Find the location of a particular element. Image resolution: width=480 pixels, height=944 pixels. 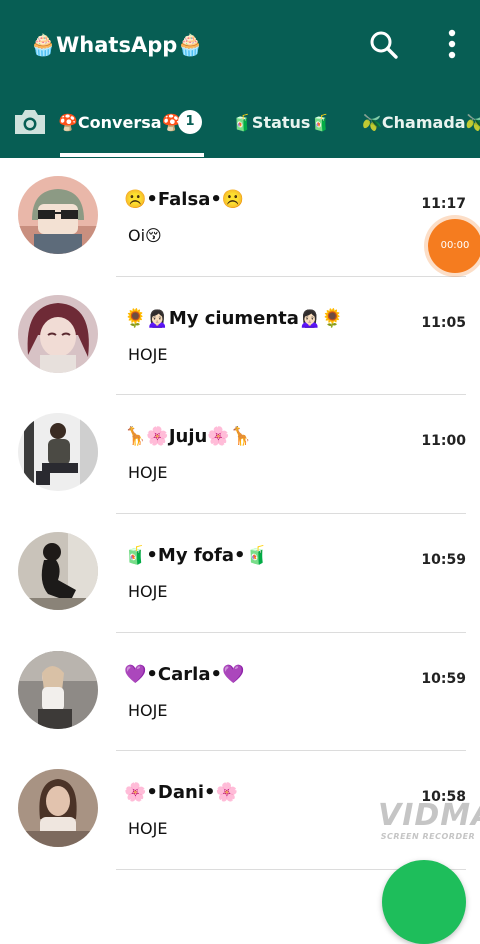

chat-row: 💜•Carla•💜 10:59 HOJE is located at coordinates (240, 692).